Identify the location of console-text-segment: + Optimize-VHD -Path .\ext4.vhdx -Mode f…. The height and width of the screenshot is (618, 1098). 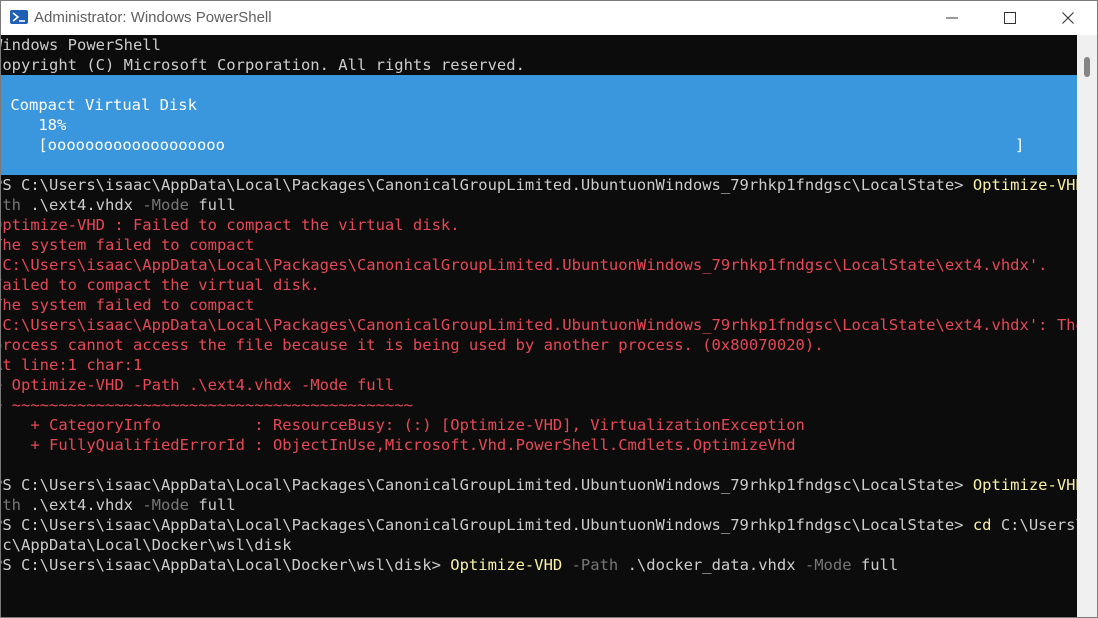
(198, 385).